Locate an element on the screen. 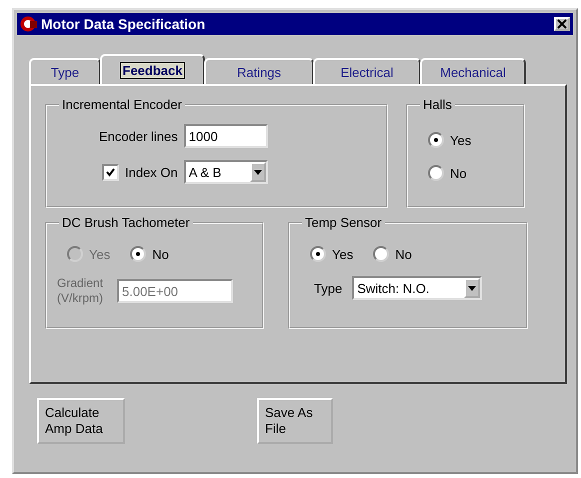 The height and width of the screenshot is (478, 581). field-label: Encoder lines is located at coordinates (138, 136).